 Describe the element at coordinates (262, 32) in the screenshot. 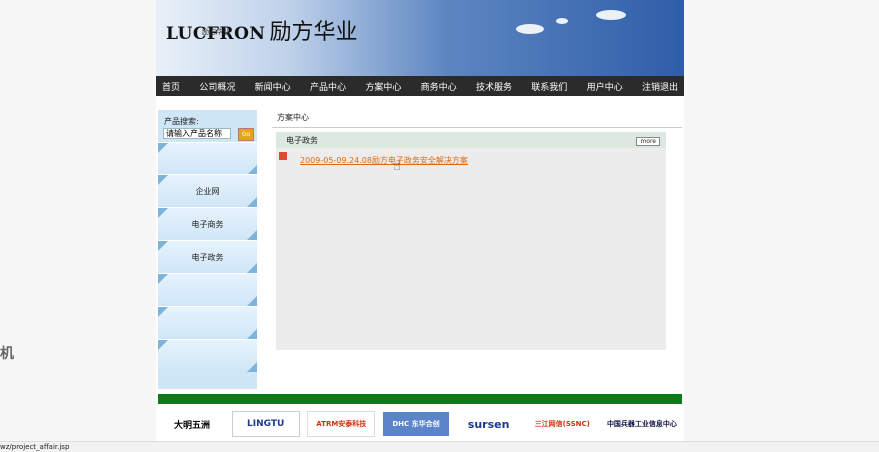

I see `site-logo: Lucfron 励方华业` at that location.